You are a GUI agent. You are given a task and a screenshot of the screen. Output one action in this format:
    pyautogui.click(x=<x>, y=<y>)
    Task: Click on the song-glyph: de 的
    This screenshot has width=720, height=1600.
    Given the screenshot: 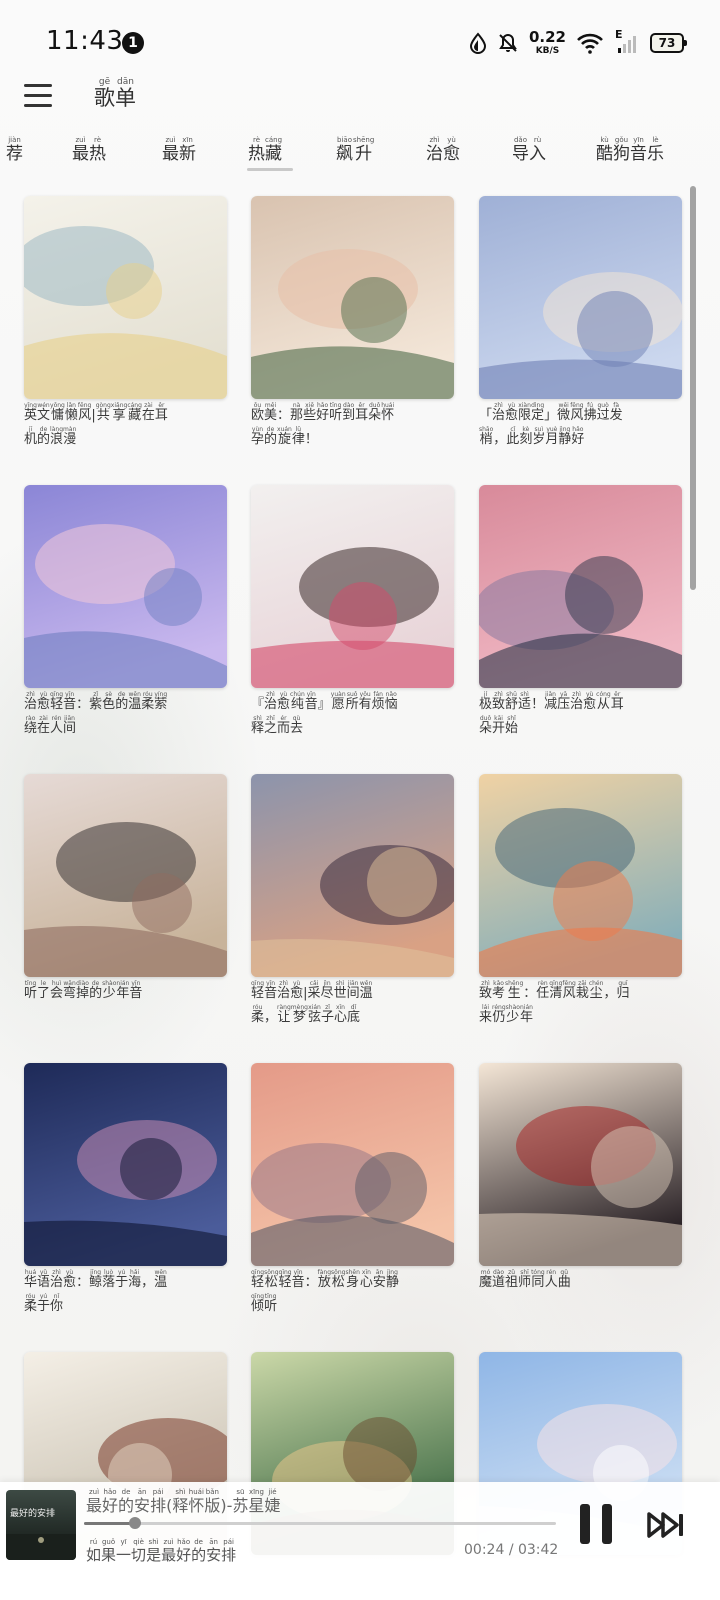 What is the action you would take?
    pyautogui.click(x=126, y=1501)
    